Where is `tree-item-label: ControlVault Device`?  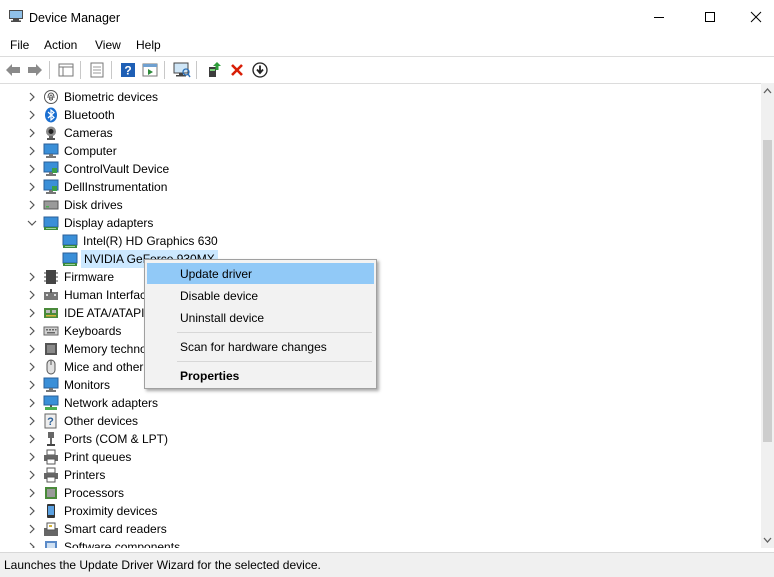 tree-item-label: ControlVault Device is located at coordinates (117, 169).